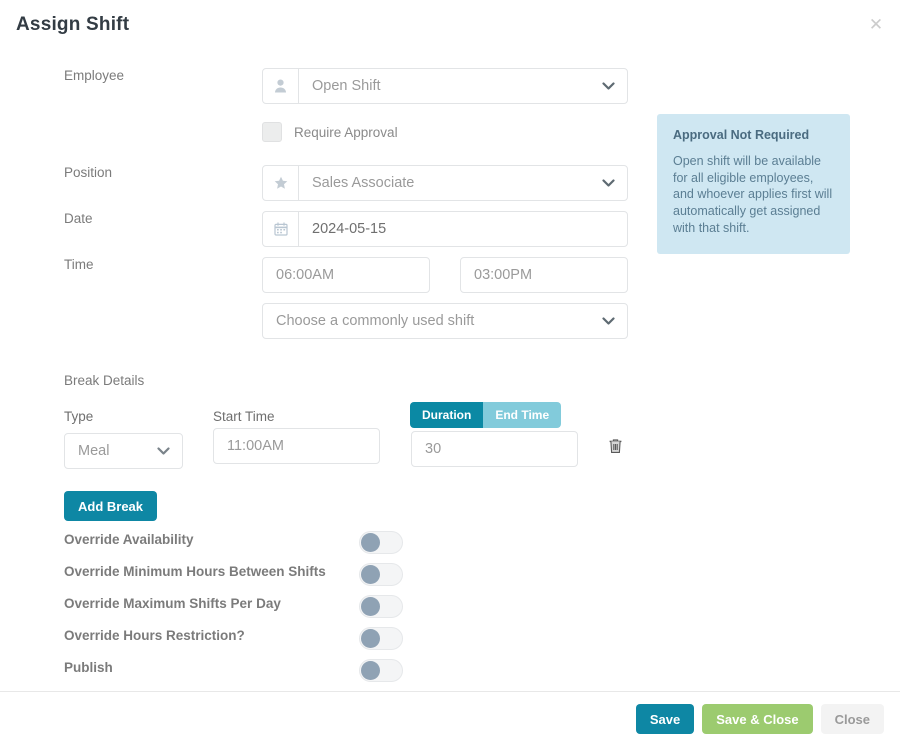 This screenshot has height=753, width=900. What do you see at coordinates (281, 183) in the screenshot?
I see `star-icon` at bounding box center [281, 183].